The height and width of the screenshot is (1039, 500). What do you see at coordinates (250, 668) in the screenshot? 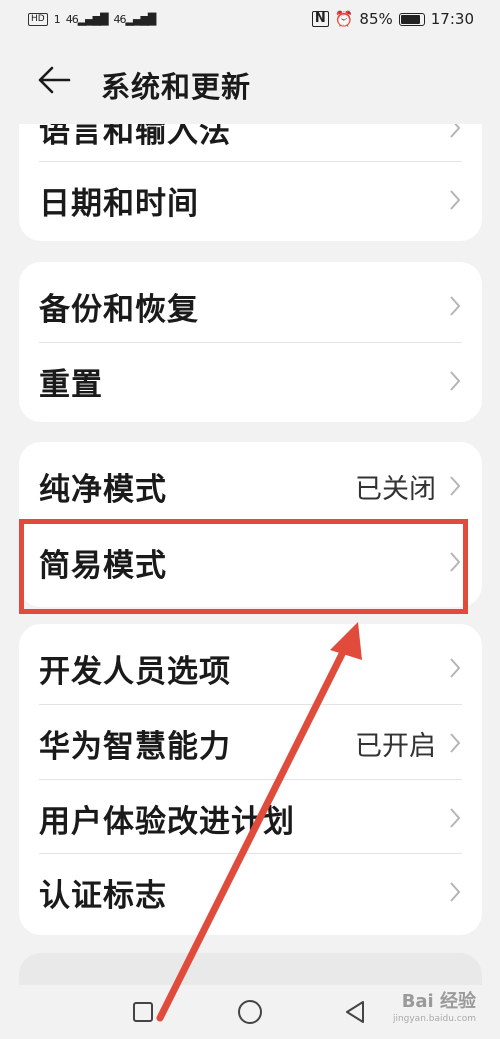
I see `settings-row-developer-options: 开发人员选项` at bounding box center [250, 668].